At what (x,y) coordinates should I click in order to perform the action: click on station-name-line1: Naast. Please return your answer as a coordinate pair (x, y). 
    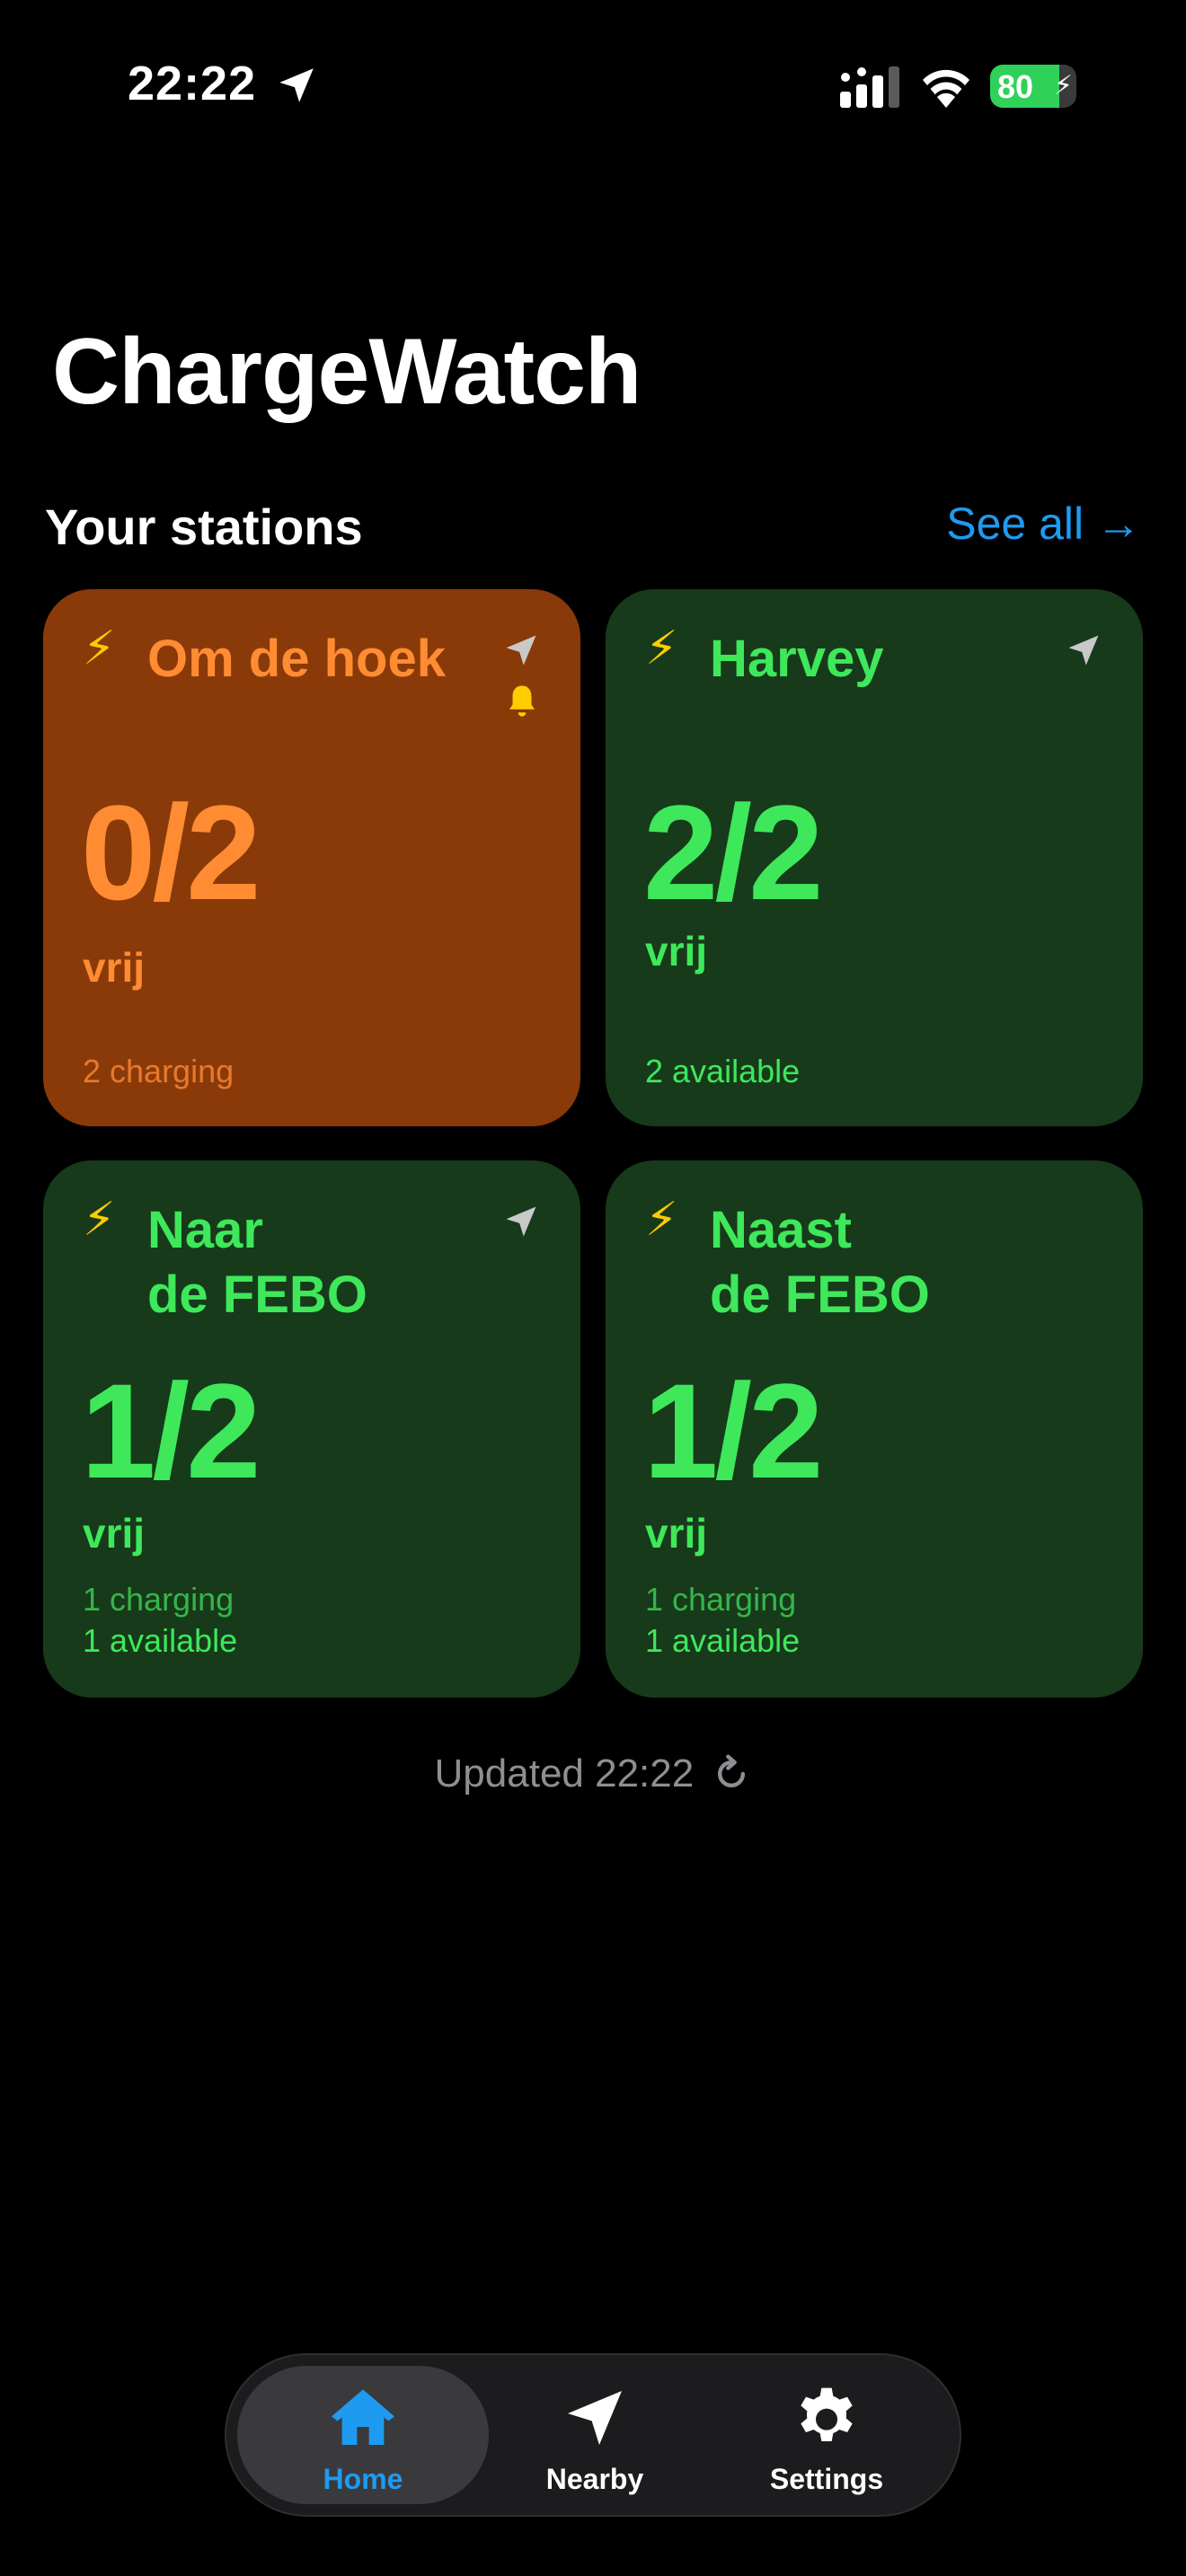
    Looking at the image, I should click on (781, 1230).